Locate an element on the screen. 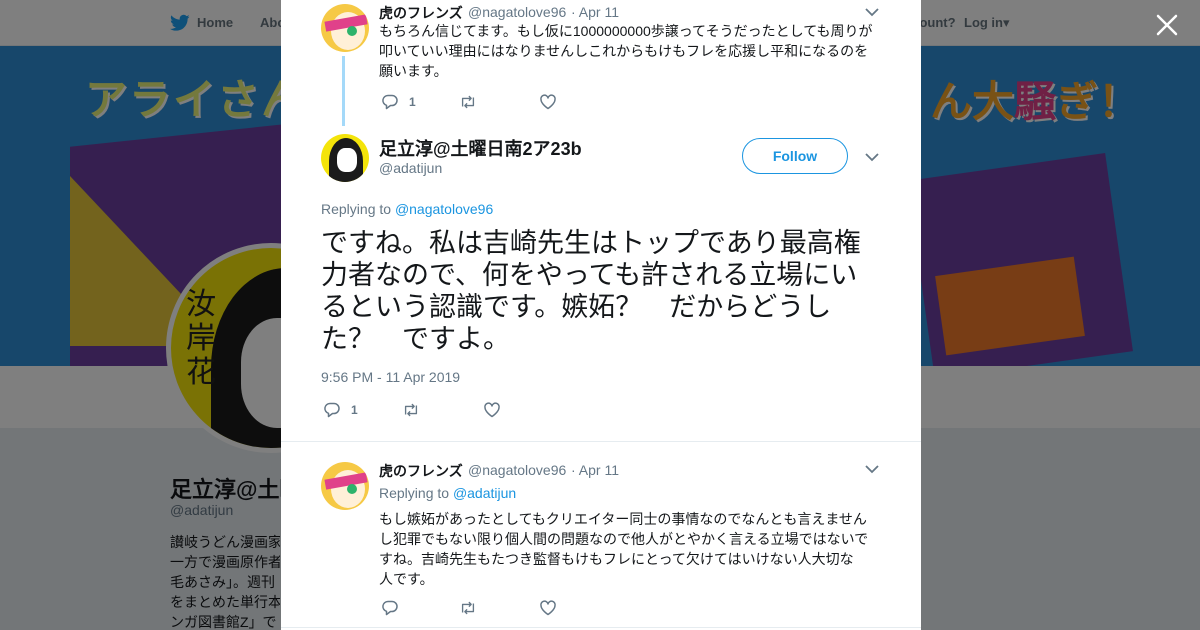 The image size is (1200, 630). main-tweet-timestamp: 9:56 PM - 11 Apr 2019 is located at coordinates (390, 377).